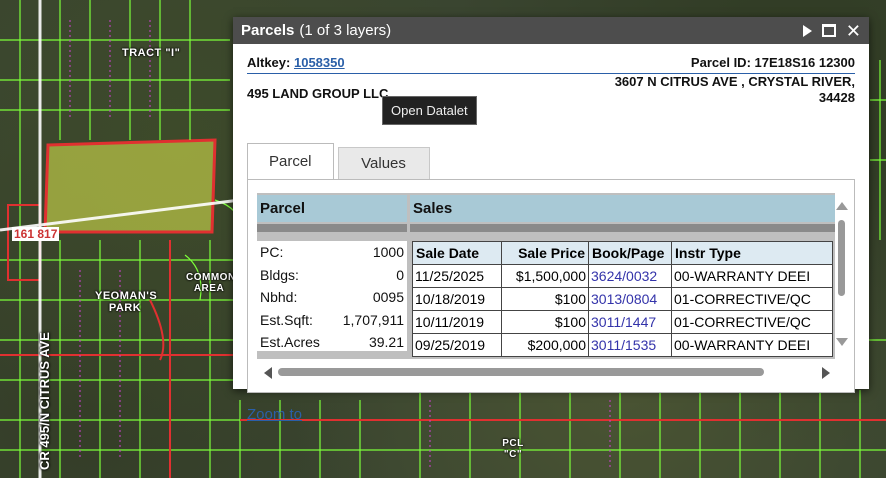  I want to click on tab-bar: Parcel Values, so click(338, 161).